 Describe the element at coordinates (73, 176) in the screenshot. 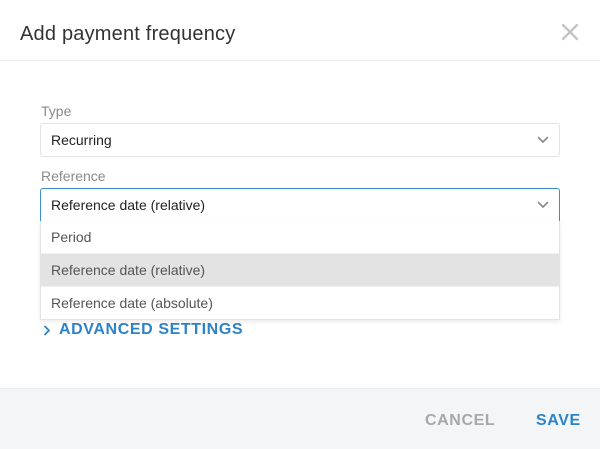

I see `reference-label: Reference` at that location.